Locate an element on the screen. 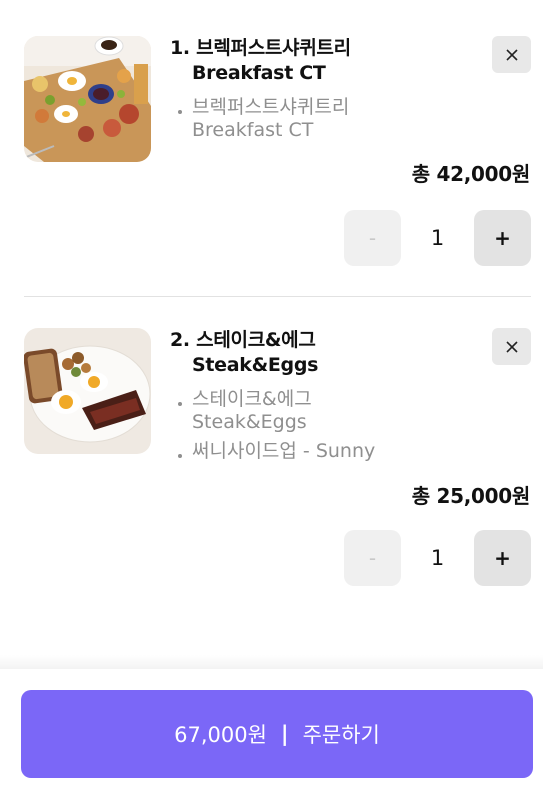 This screenshot has width=543, height=791. item-option-text: Breakfast CT is located at coordinates (253, 130).